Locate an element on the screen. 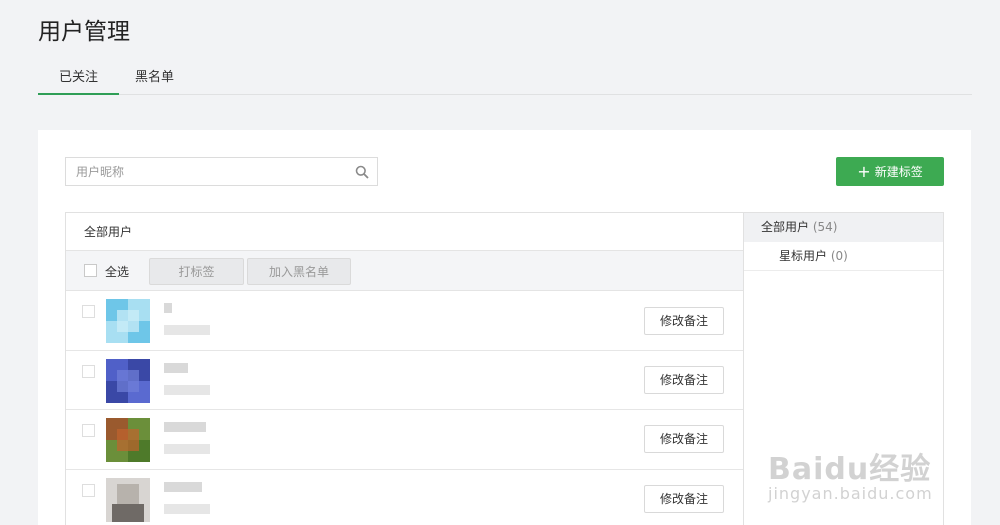 The width and height of the screenshot is (1000, 525). watermark-main: Baidu经验 is located at coordinates (850, 469).